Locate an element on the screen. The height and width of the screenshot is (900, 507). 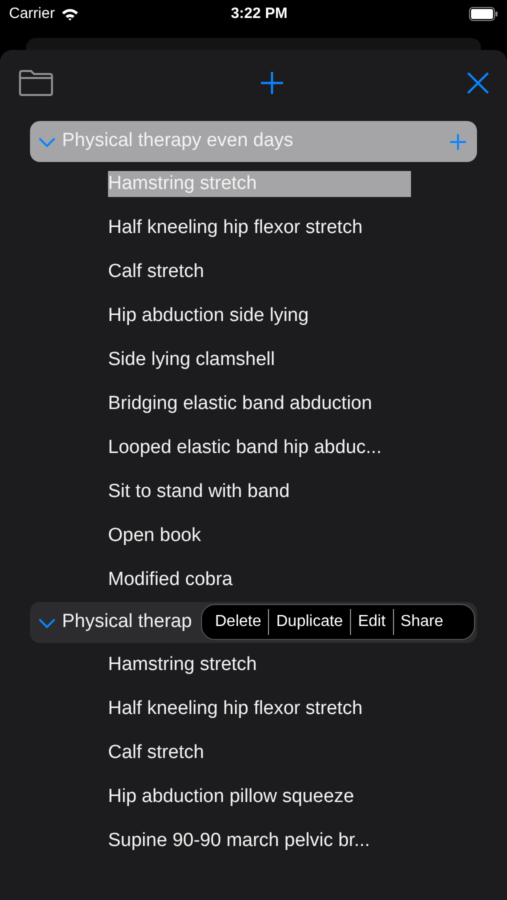
exercise-item: Hip abduction side lying is located at coordinates (259, 316).